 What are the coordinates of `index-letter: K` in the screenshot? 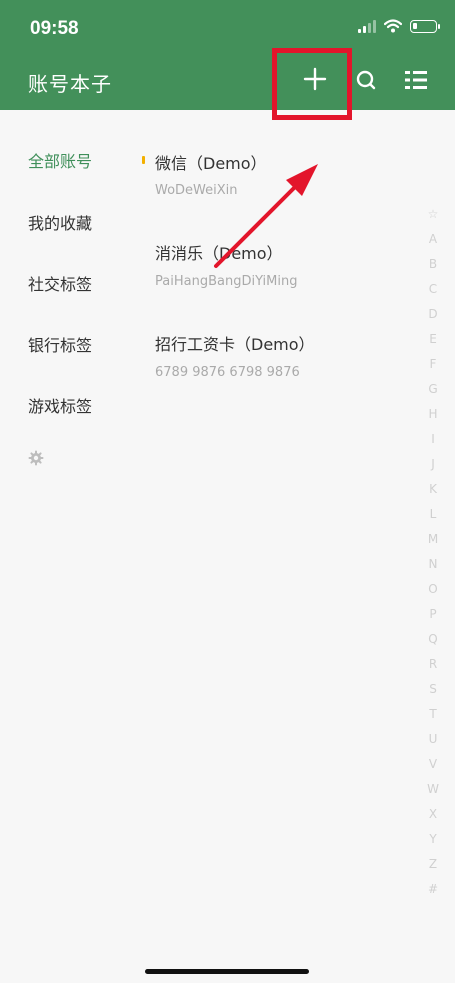 It's located at (433, 489).